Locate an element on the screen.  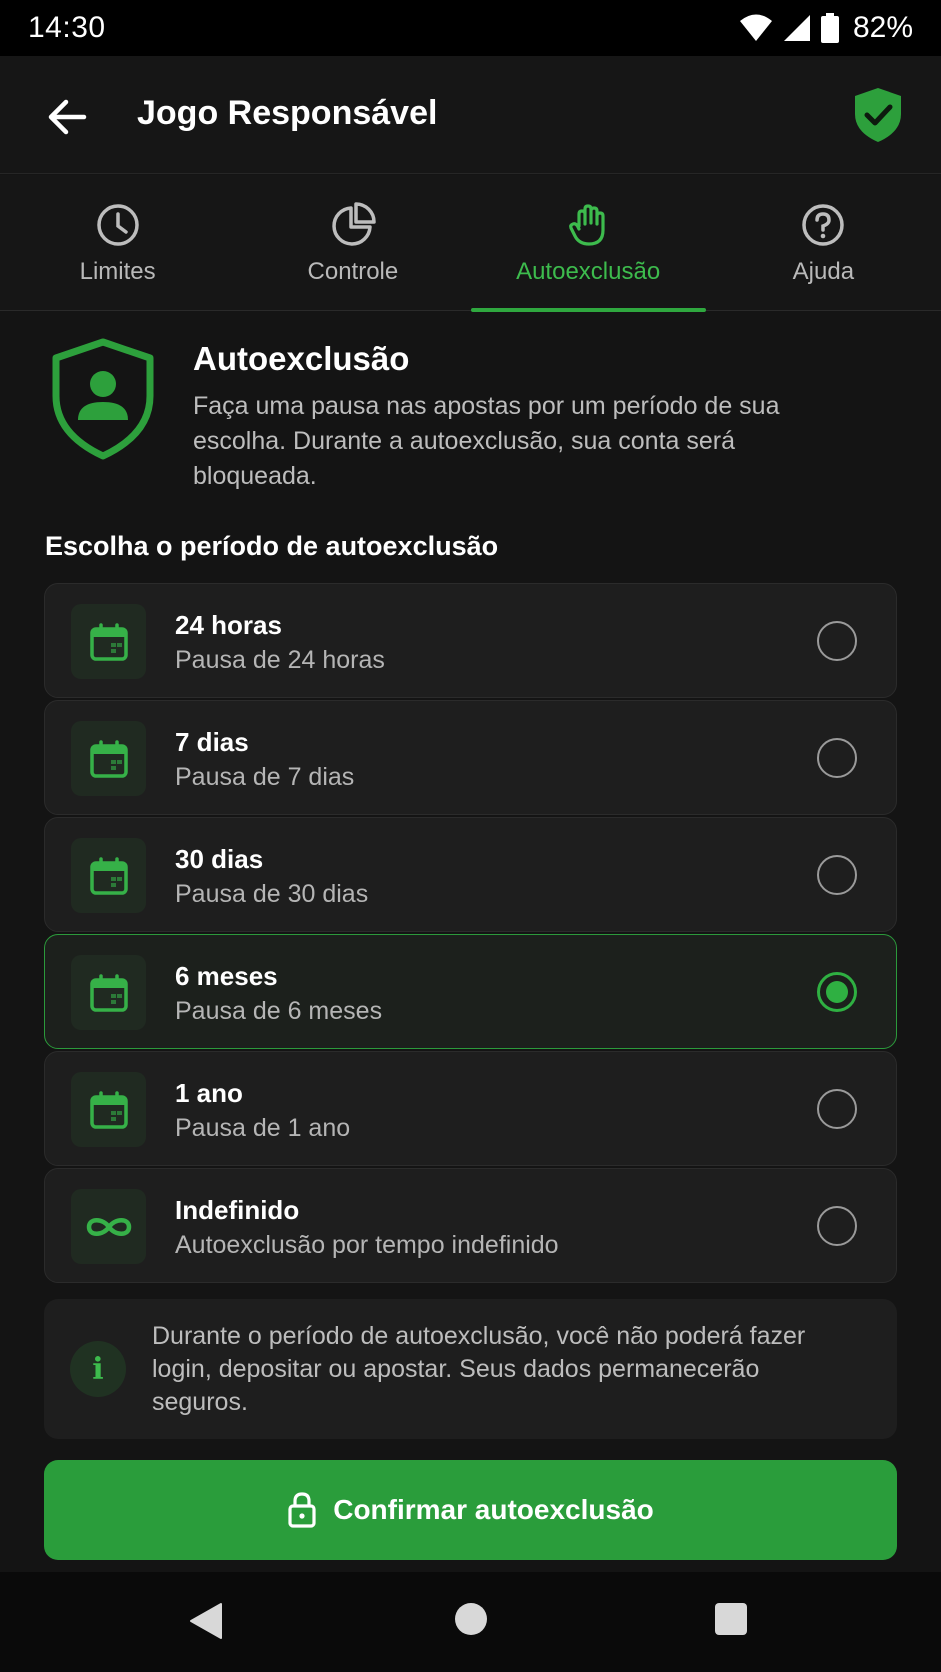
status-bar: 14:30 82% is located at coordinates (470, 28).